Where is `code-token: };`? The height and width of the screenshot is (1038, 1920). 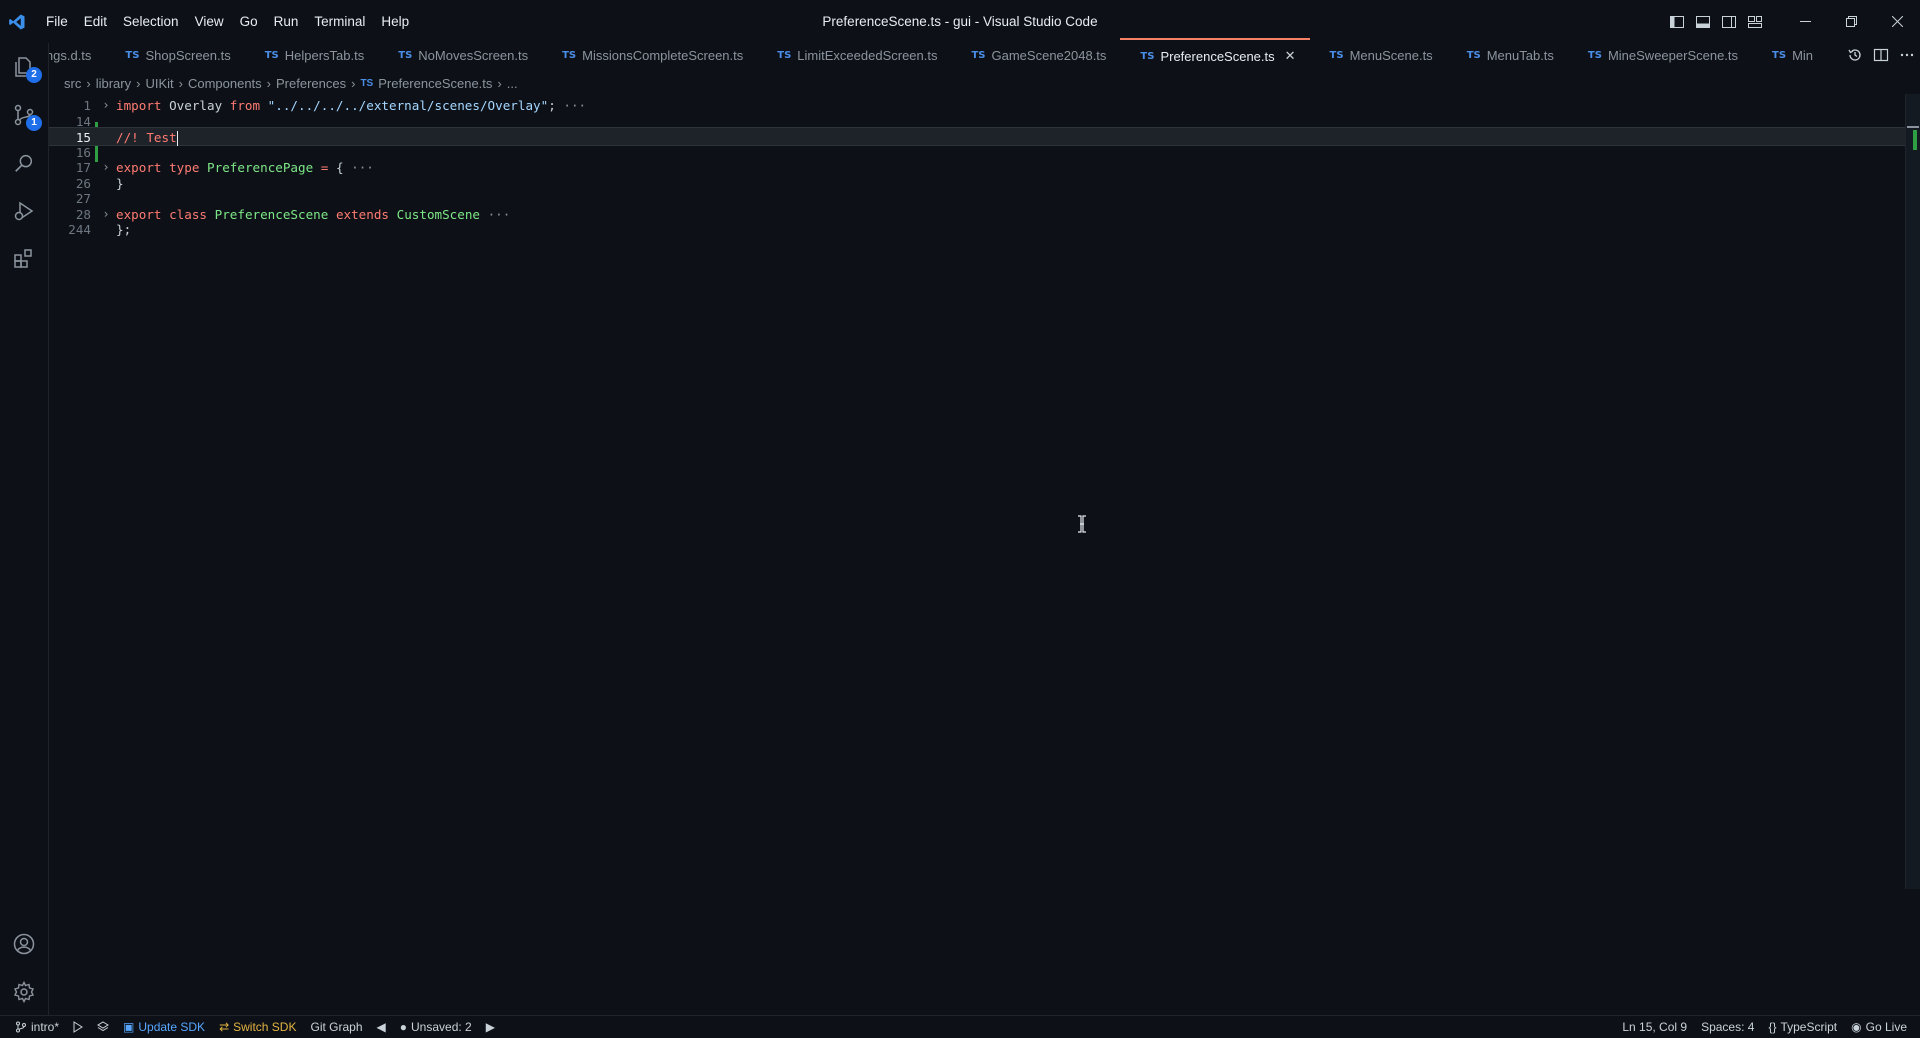
code-token: }; is located at coordinates (124, 229).